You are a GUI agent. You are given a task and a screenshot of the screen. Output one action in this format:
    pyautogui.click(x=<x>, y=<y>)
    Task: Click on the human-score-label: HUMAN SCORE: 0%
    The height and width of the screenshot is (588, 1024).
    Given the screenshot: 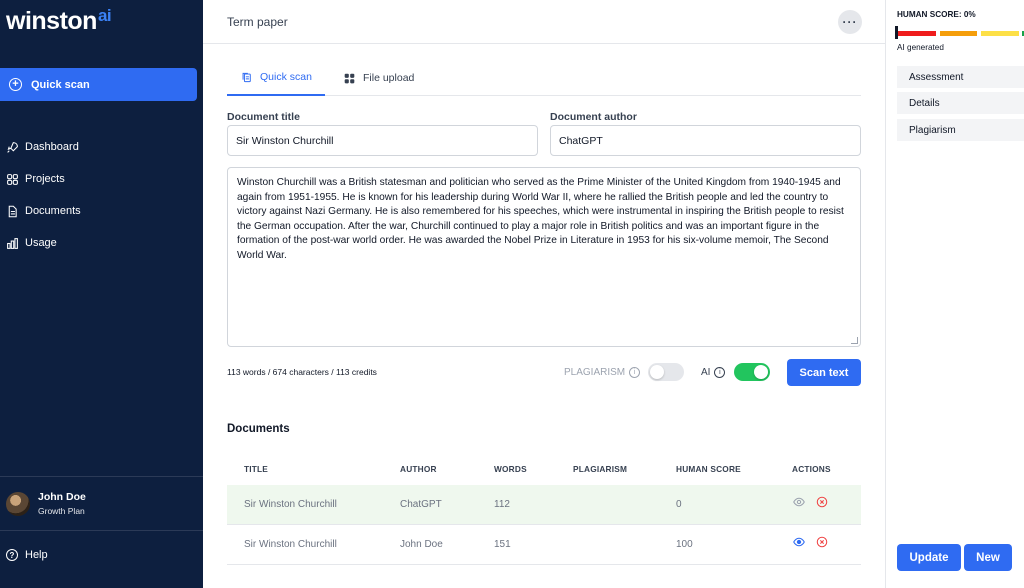 What is the action you would take?
    pyautogui.click(x=936, y=14)
    